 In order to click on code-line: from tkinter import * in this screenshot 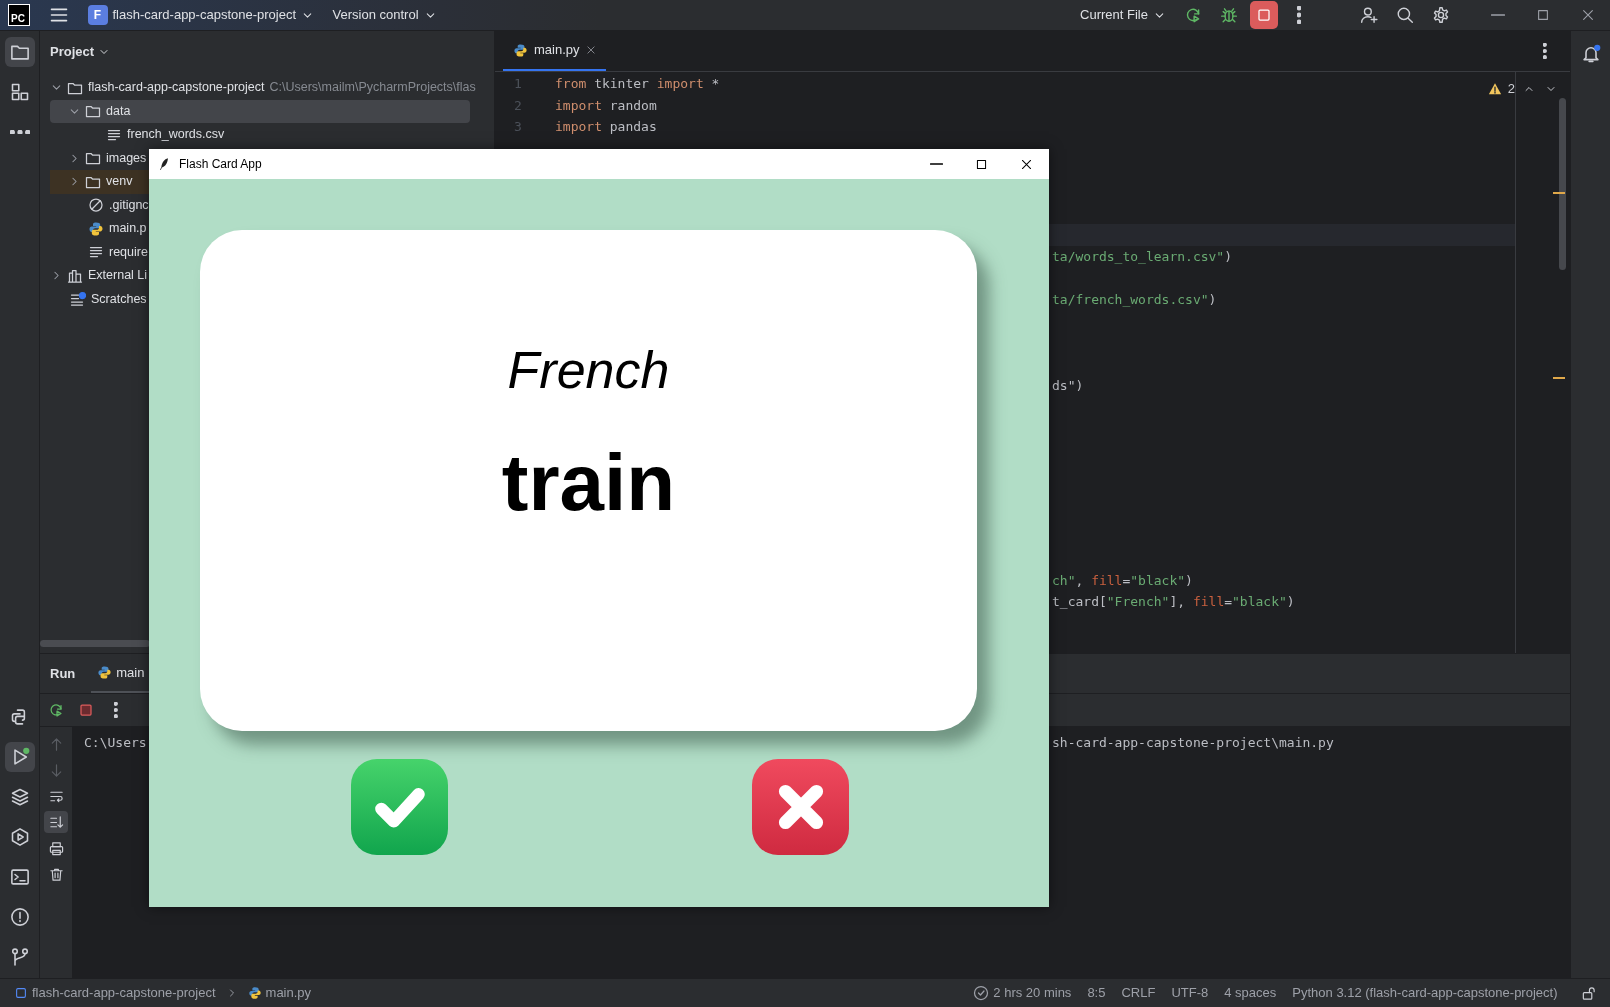, I will do `click(637, 84)`.